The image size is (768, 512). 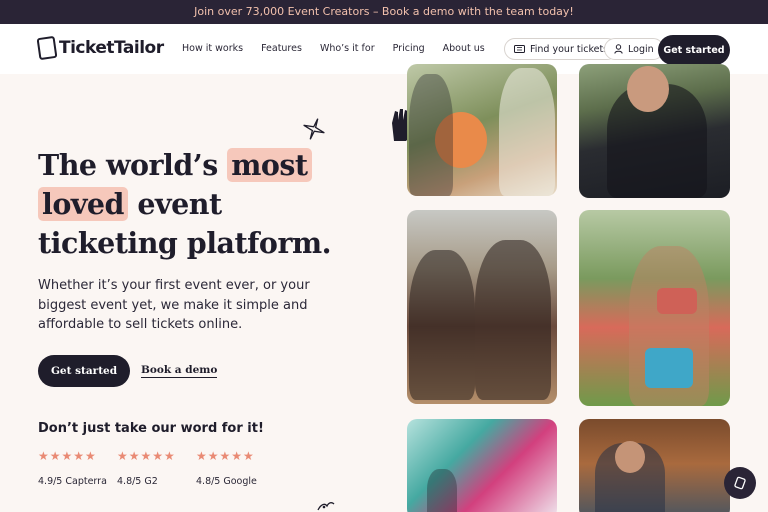 I want to click on chat-widget-button, so click(x=740, y=483).